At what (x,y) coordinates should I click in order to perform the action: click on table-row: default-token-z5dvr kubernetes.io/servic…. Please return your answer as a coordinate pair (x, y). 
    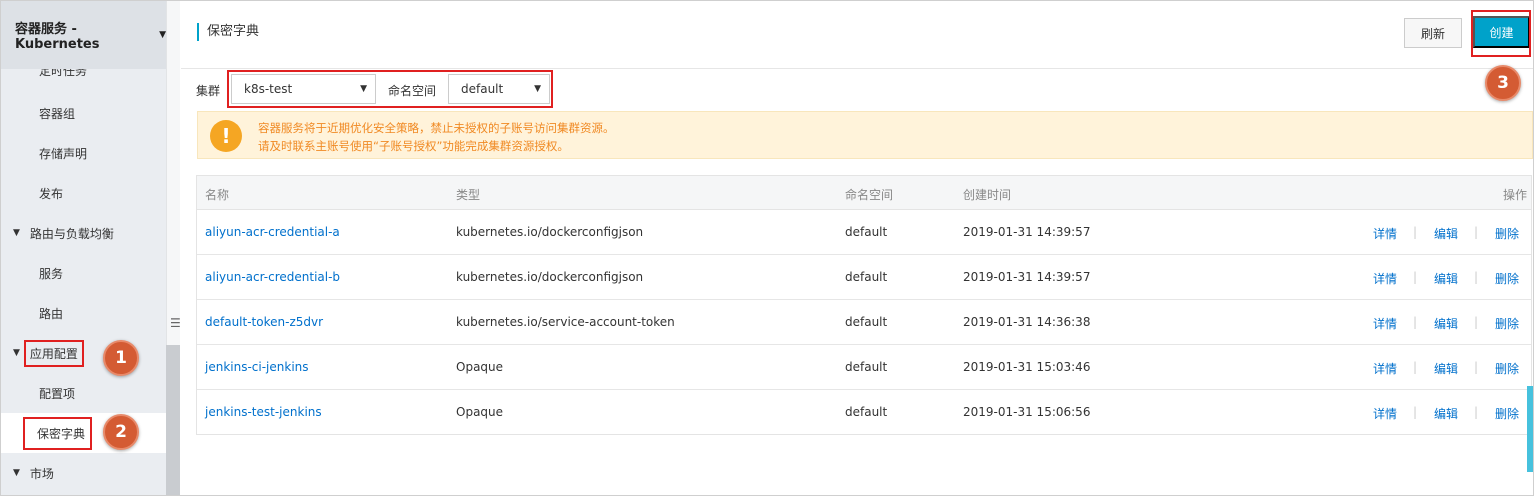
    Looking at the image, I should click on (864, 322).